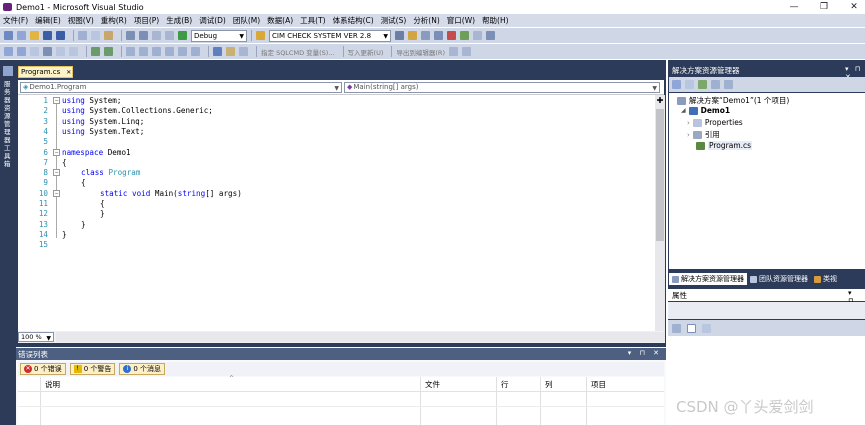 The image size is (865, 425). Describe the element at coordinates (854, 7) in the screenshot. I see `close-button: ✕` at that location.